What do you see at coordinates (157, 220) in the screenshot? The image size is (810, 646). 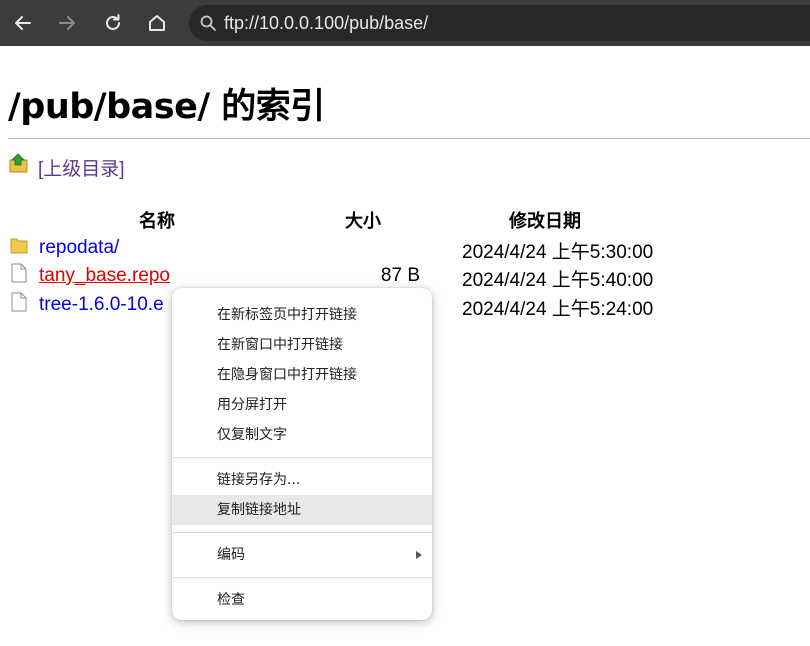 I see `column-header-name: 名称` at bounding box center [157, 220].